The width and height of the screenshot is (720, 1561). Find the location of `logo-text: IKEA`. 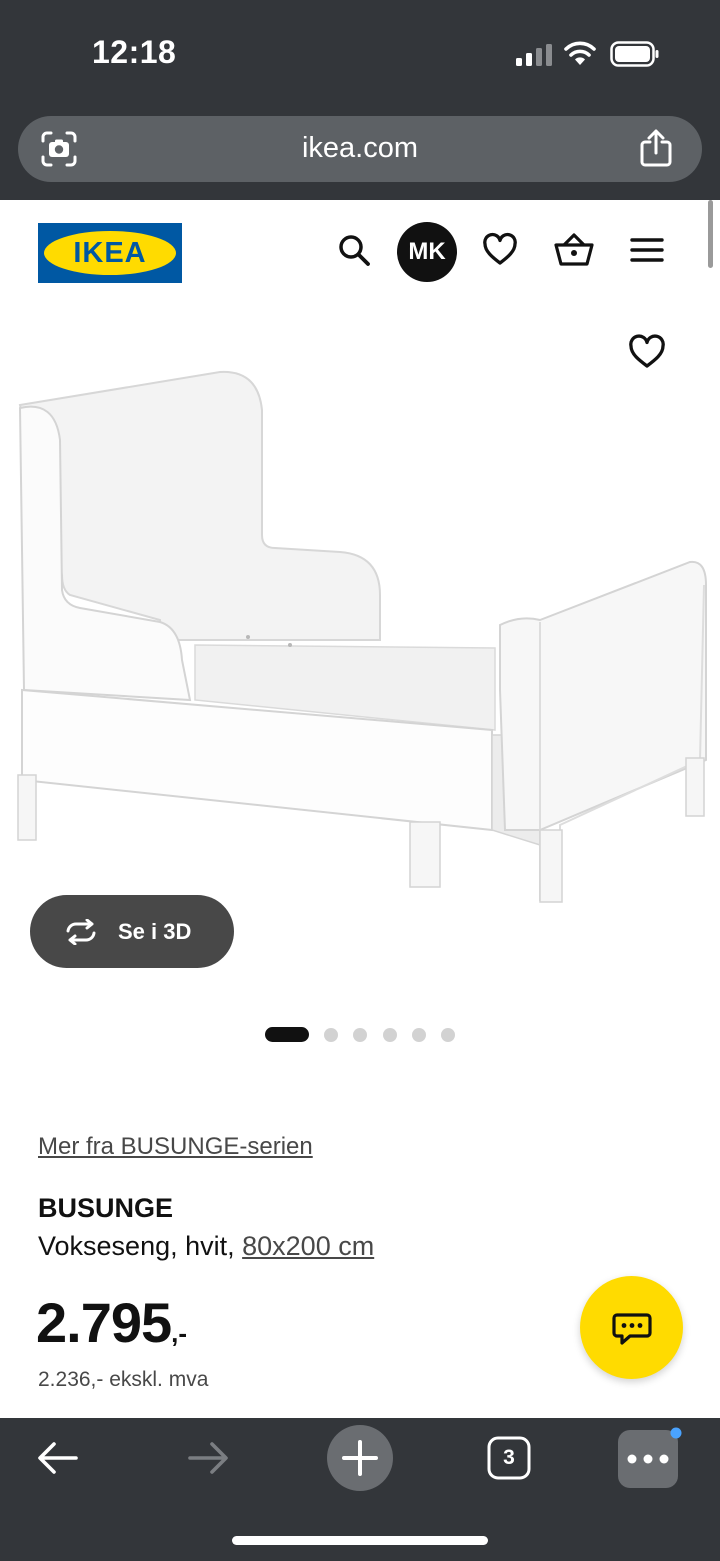

logo-text: IKEA is located at coordinates (110, 253).